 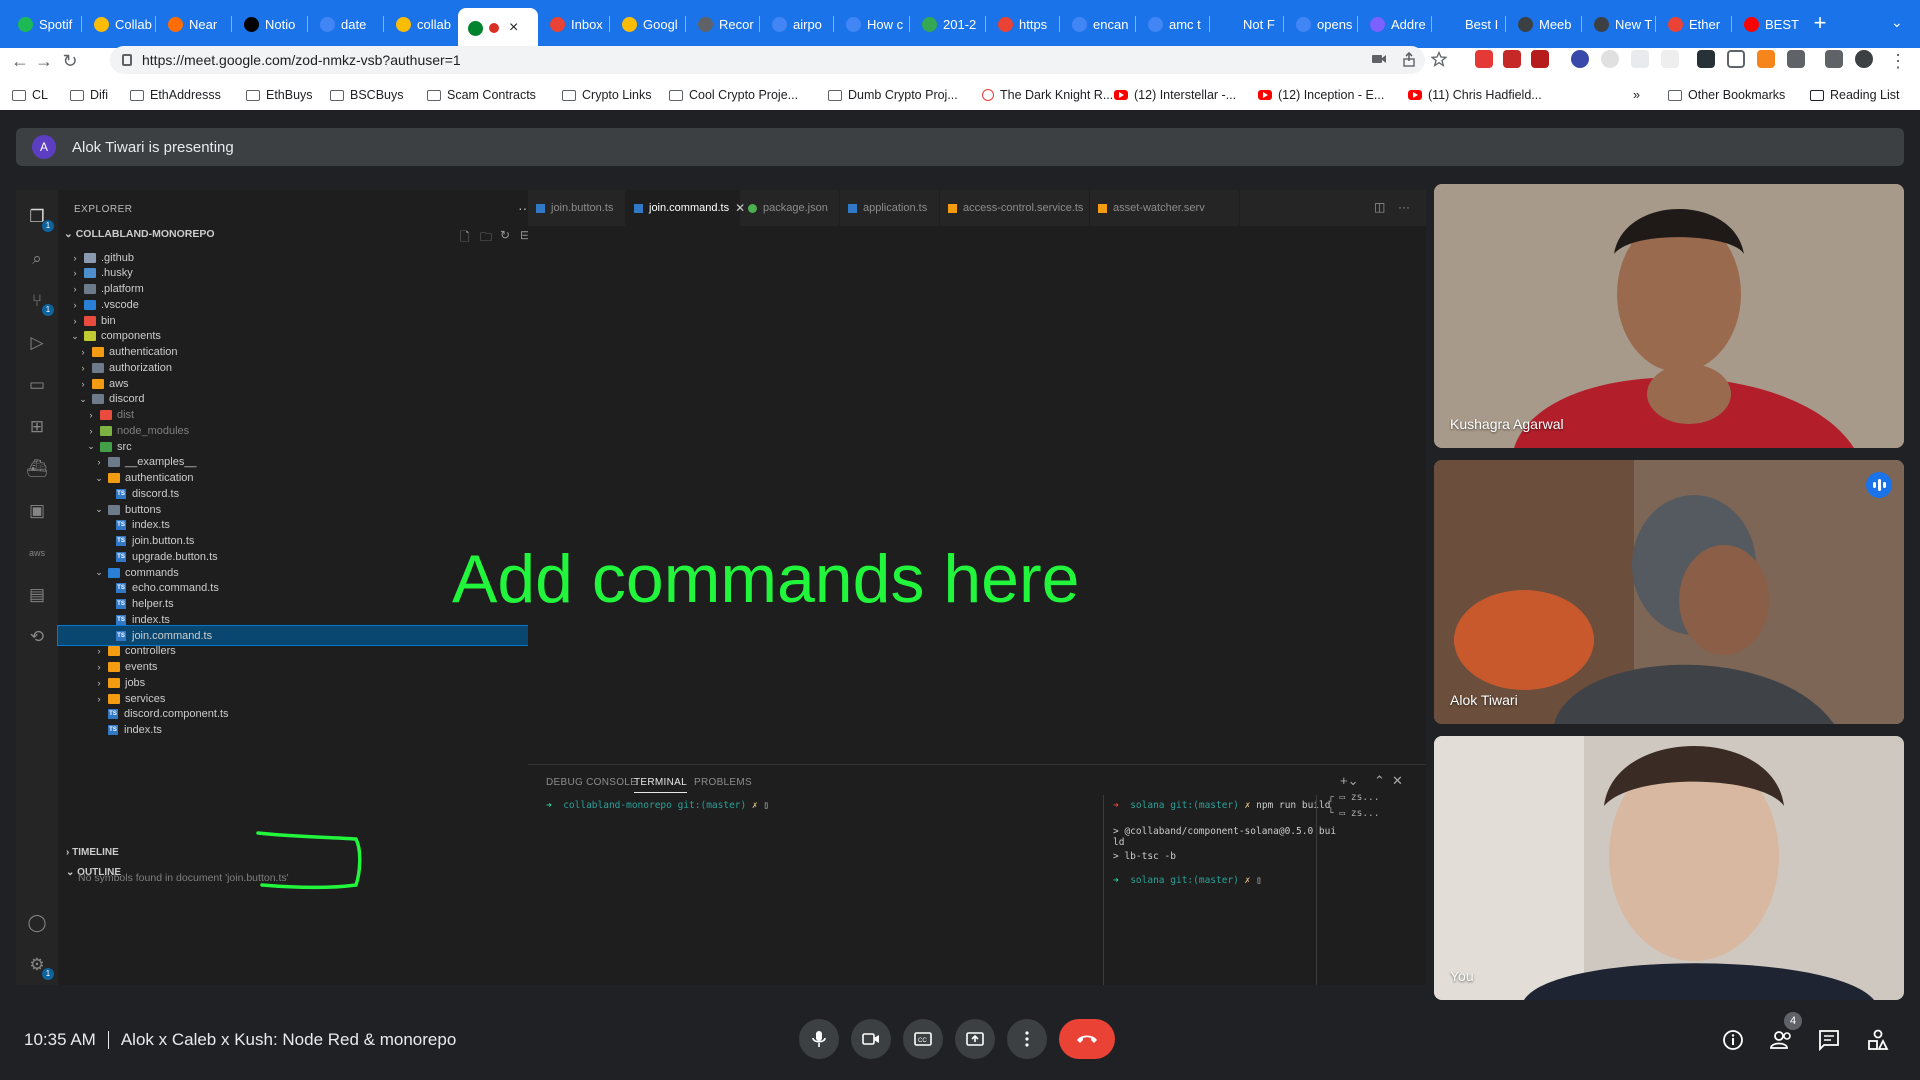 What do you see at coordinates (37, 553) in the screenshot?
I see `aws-icon: aws` at bounding box center [37, 553].